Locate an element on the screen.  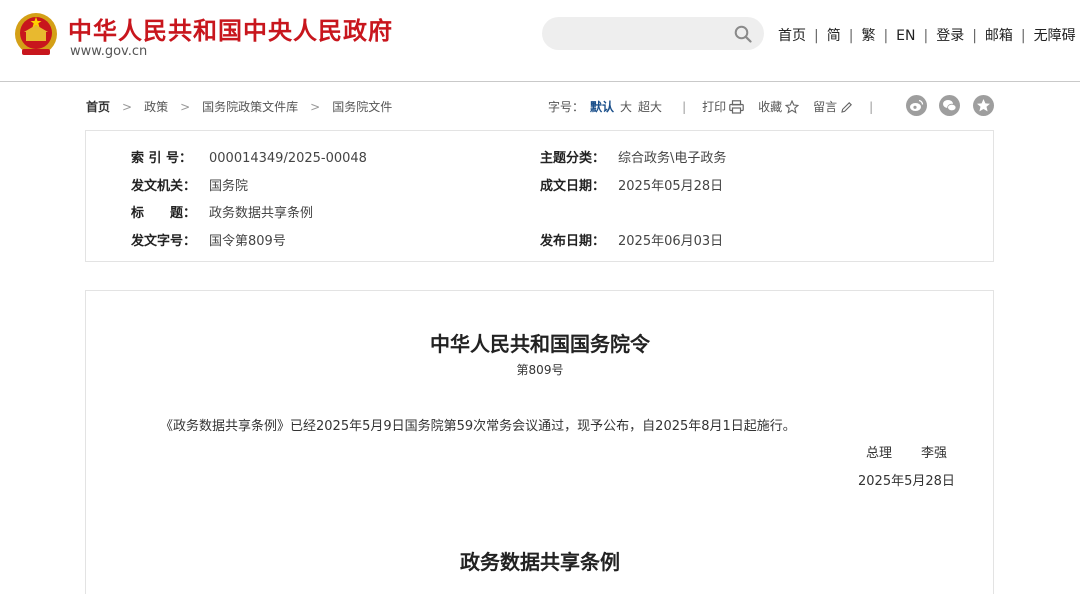
article-tools: 字号： 默认大超大 | 打印 收藏 留言 | is located at coordinates (718, 106).